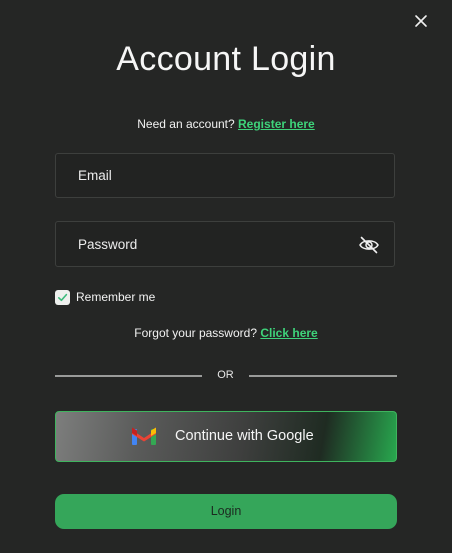 The width and height of the screenshot is (452, 553). I want to click on password-visibility-toggle, so click(369, 245).